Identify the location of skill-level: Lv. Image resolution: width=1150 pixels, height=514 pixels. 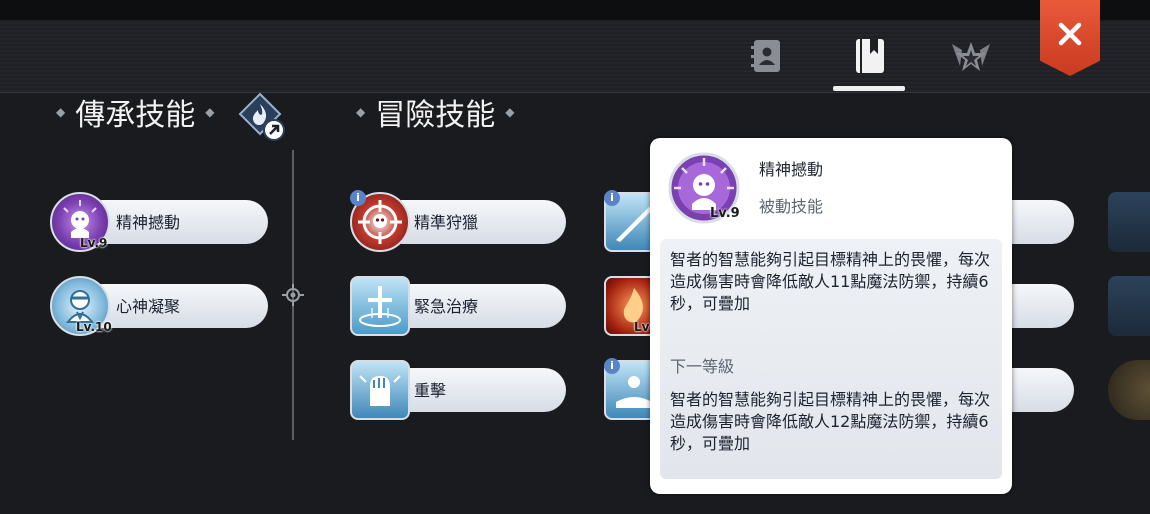
(642, 327).